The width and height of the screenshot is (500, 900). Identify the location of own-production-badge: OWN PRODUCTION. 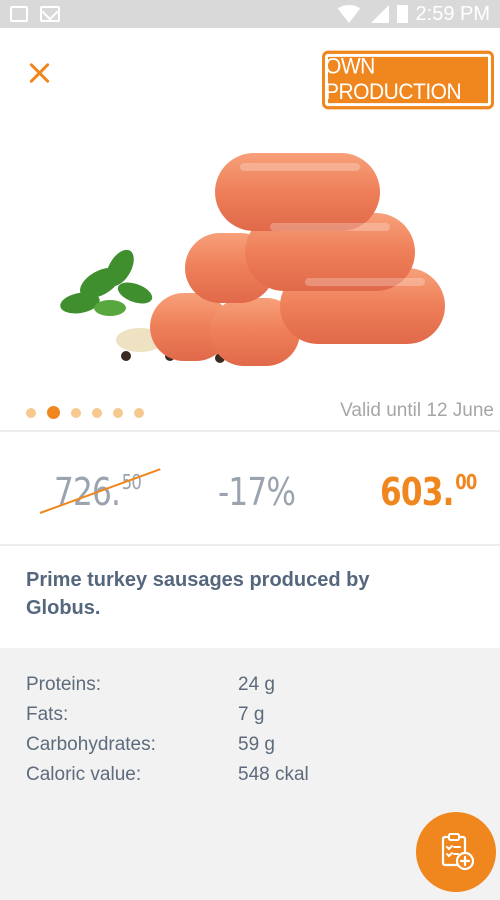
(408, 80).